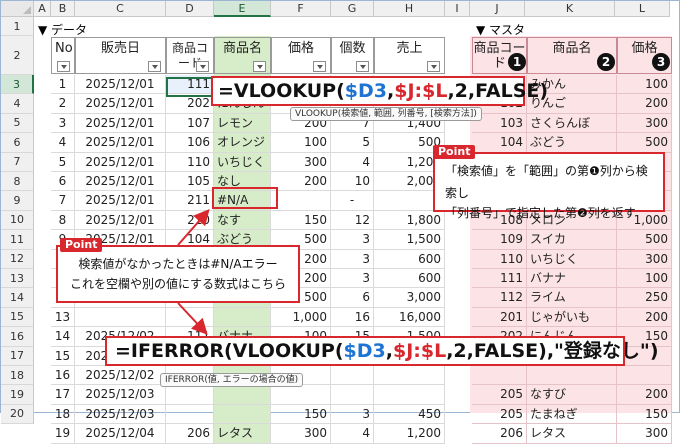 This screenshot has width=680, height=444. Describe the element at coordinates (644, 434) in the screenshot. I see `master-cell-price: 300` at that location.